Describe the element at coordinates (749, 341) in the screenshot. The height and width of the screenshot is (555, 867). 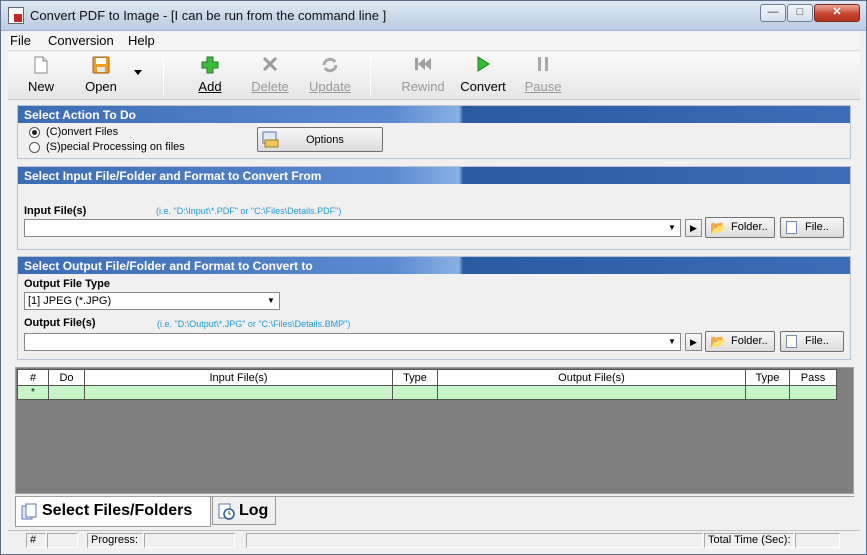
I see `output-folder-label: Folder..` at that location.